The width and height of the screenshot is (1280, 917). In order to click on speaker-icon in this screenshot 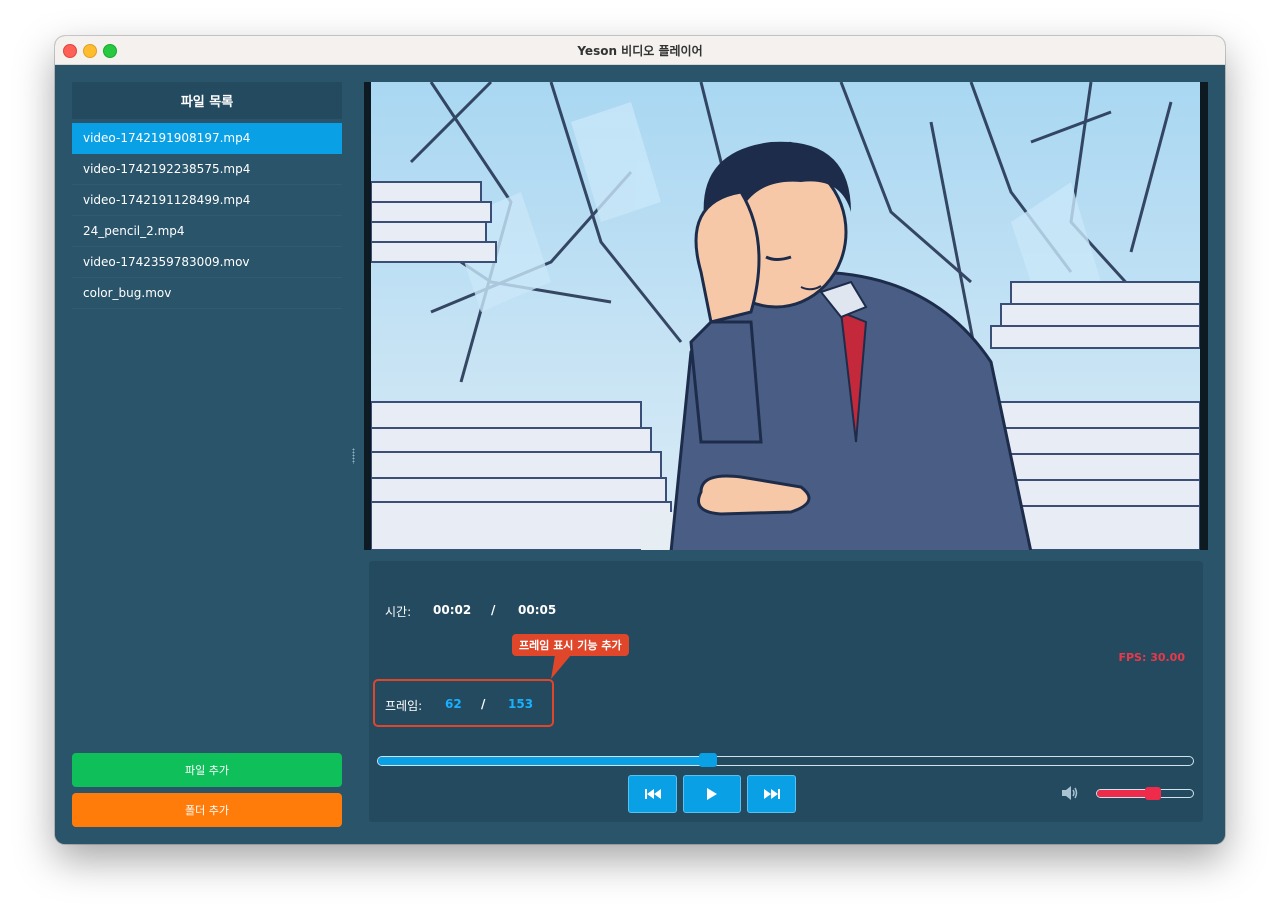, I will do `click(1070, 795)`.